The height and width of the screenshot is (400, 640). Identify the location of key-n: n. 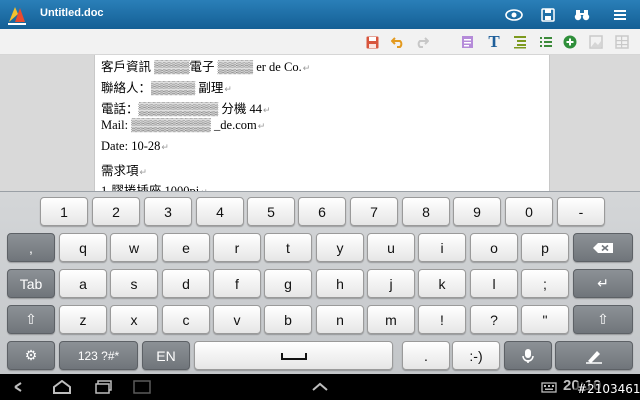
(340, 319).